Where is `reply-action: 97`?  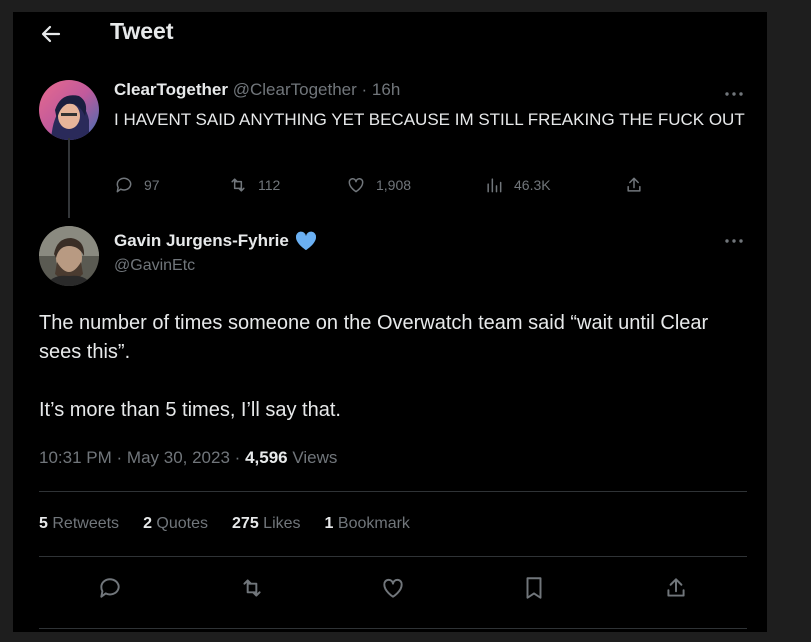 reply-action: 97 is located at coordinates (137, 185).